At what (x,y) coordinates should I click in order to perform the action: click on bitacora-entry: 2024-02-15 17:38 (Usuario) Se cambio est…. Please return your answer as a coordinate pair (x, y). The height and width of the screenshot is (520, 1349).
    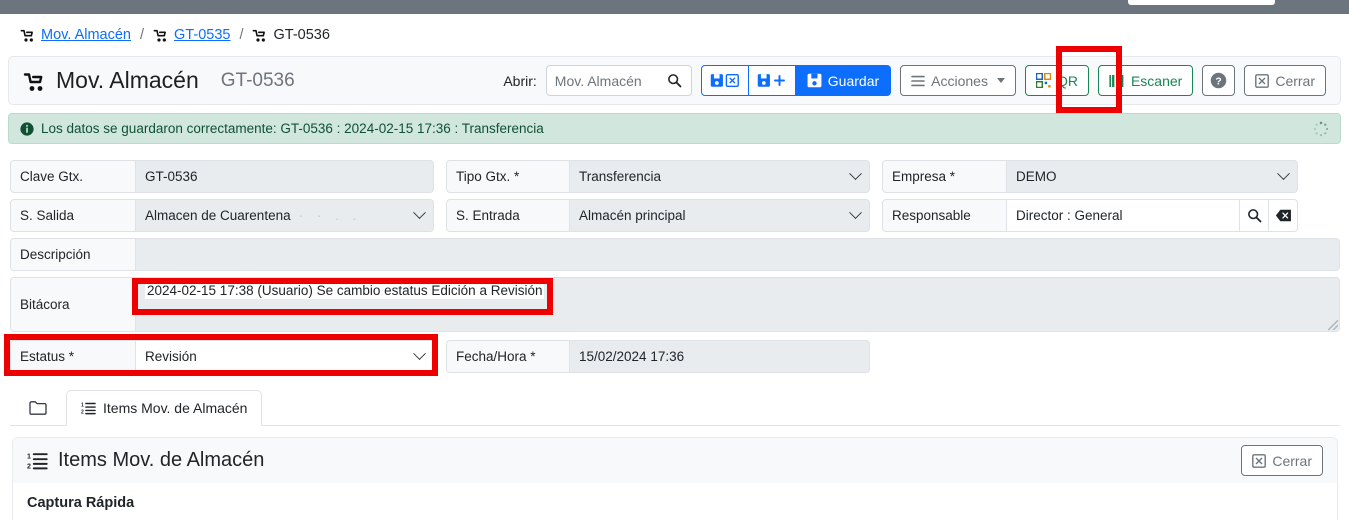
    Looking at the image, I should click on (345, 290).